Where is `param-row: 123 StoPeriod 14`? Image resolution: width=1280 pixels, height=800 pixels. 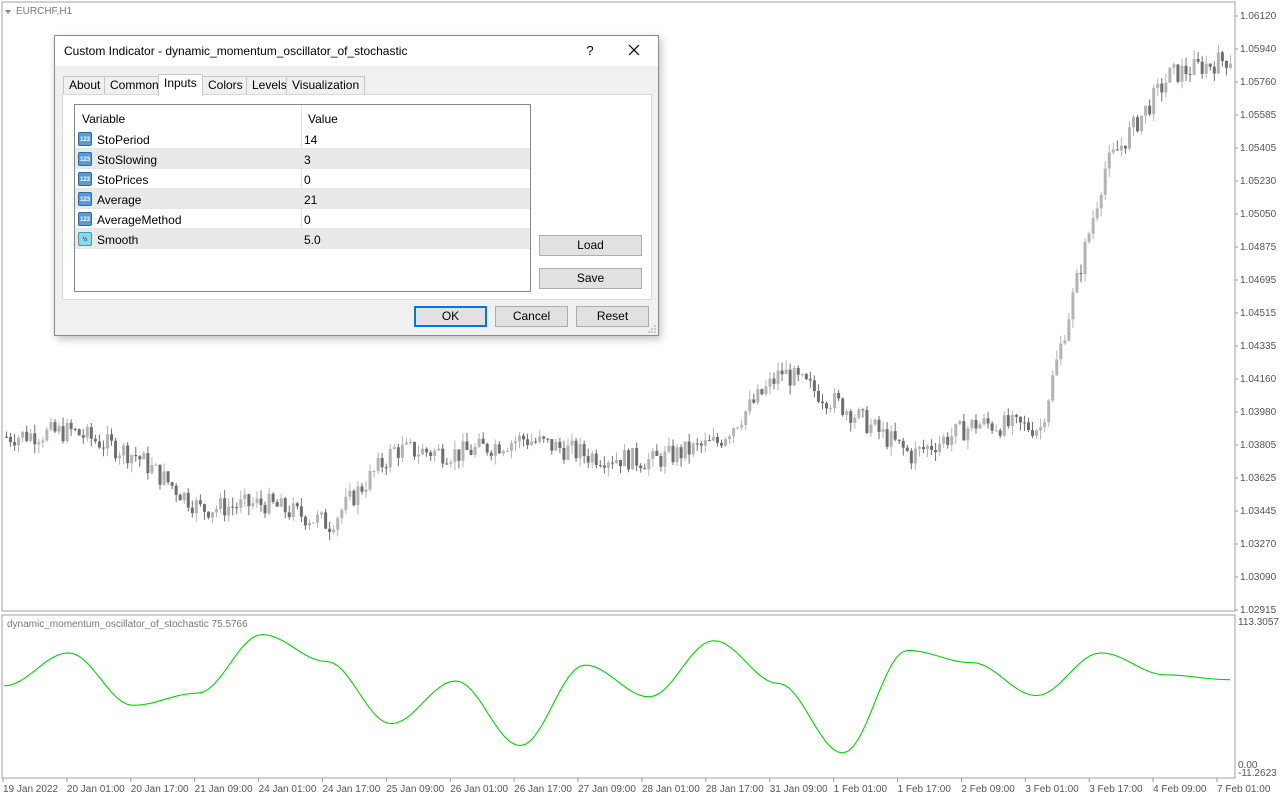 param-row: 123 StoPeriod 14 is located at coordinates (302, 139).